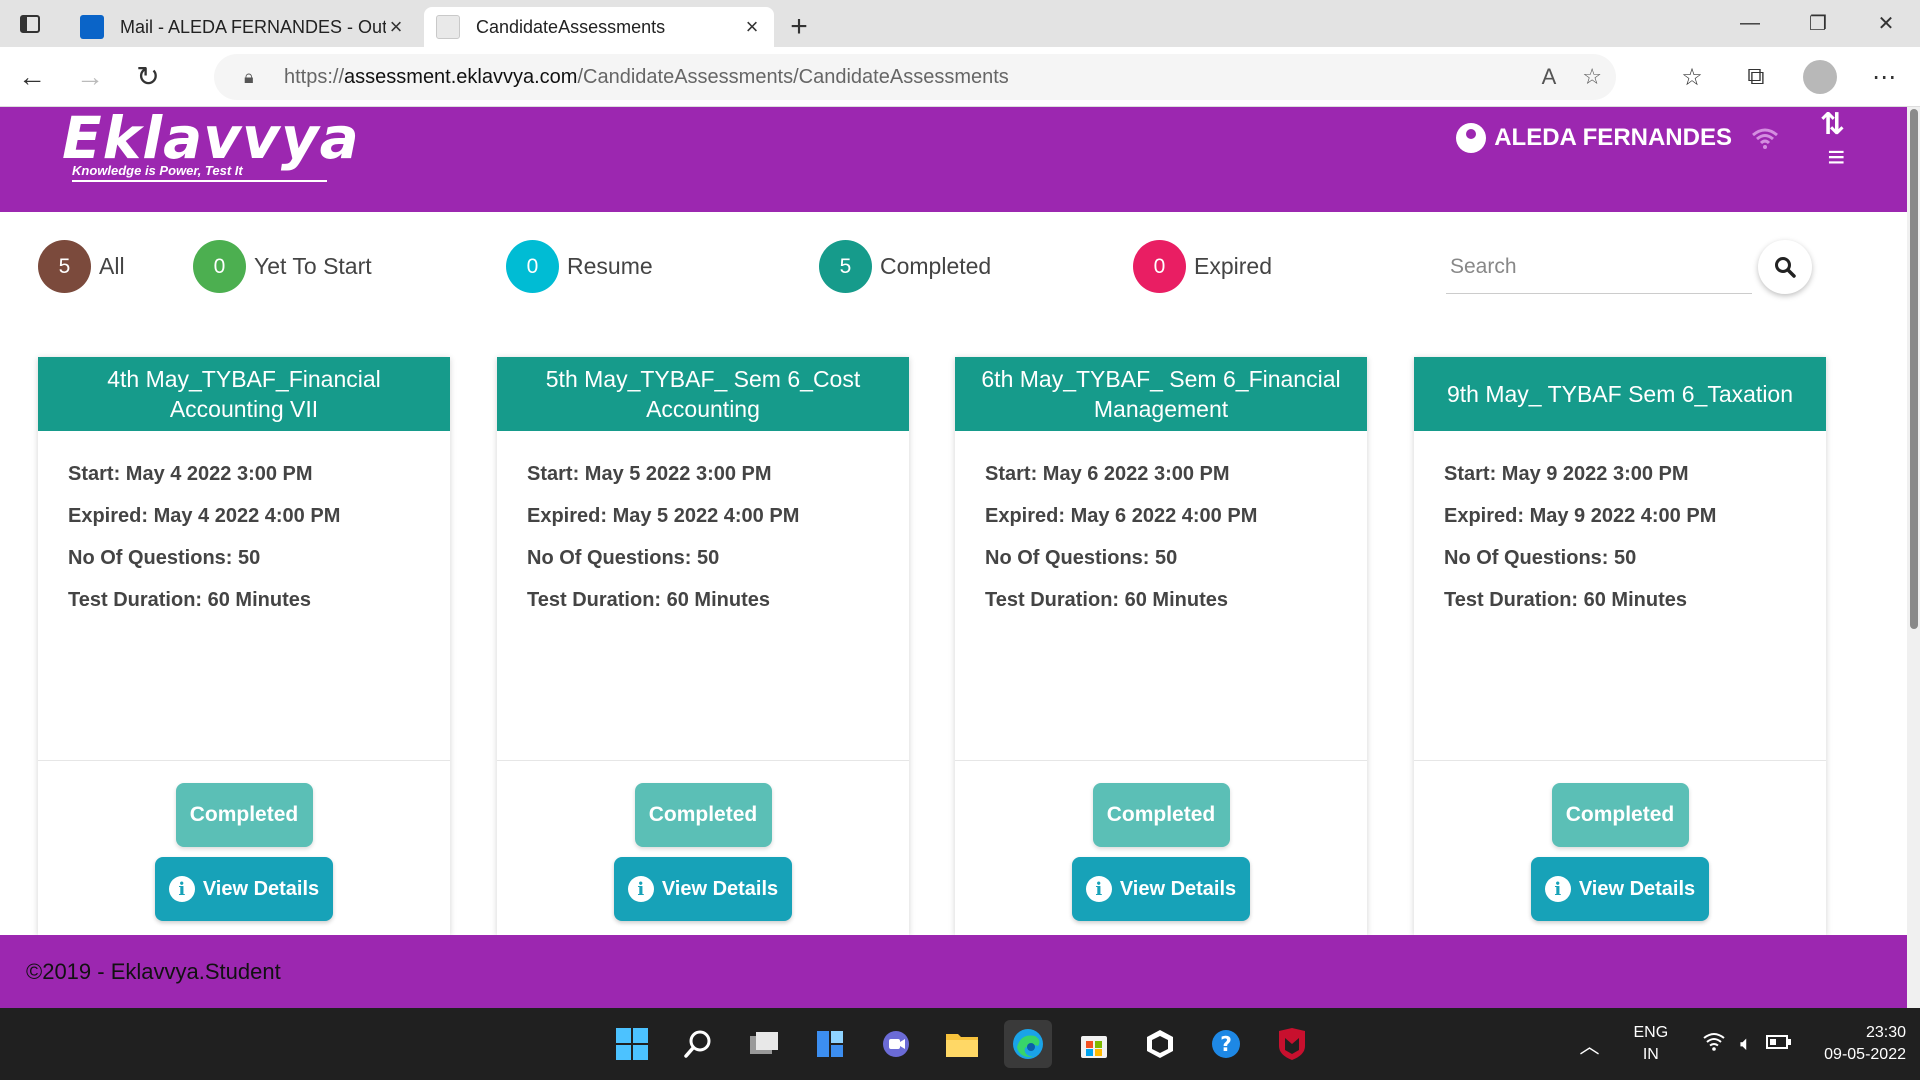 The image size is (1920, 1080). What do you see at coordinates (1094, 1044) in the screenshot?
I see `store-icon` at bounding box center [1094, 1044].